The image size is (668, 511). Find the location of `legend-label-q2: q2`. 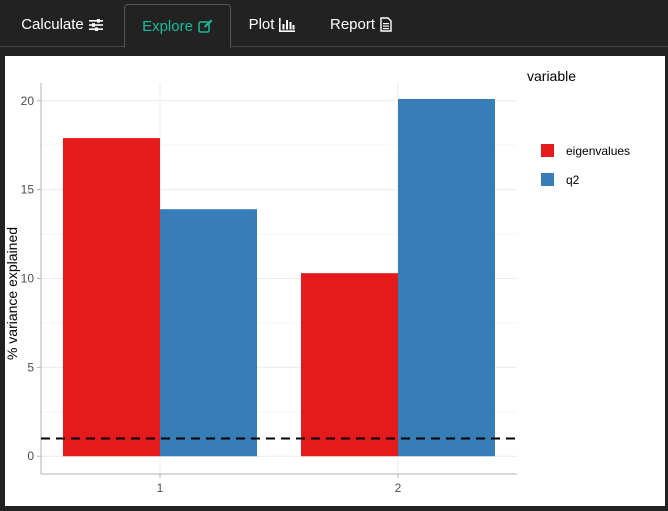

legend-label-q2: q2 is located at coordinates (573, 180).